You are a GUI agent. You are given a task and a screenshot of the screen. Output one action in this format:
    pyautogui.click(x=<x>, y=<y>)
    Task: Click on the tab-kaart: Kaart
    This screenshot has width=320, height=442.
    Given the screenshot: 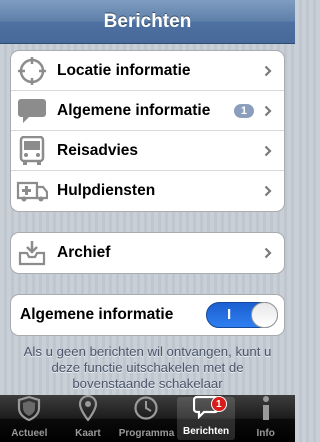 What is the action you would take?
    pyautogui.click(x=88, y=418)
    